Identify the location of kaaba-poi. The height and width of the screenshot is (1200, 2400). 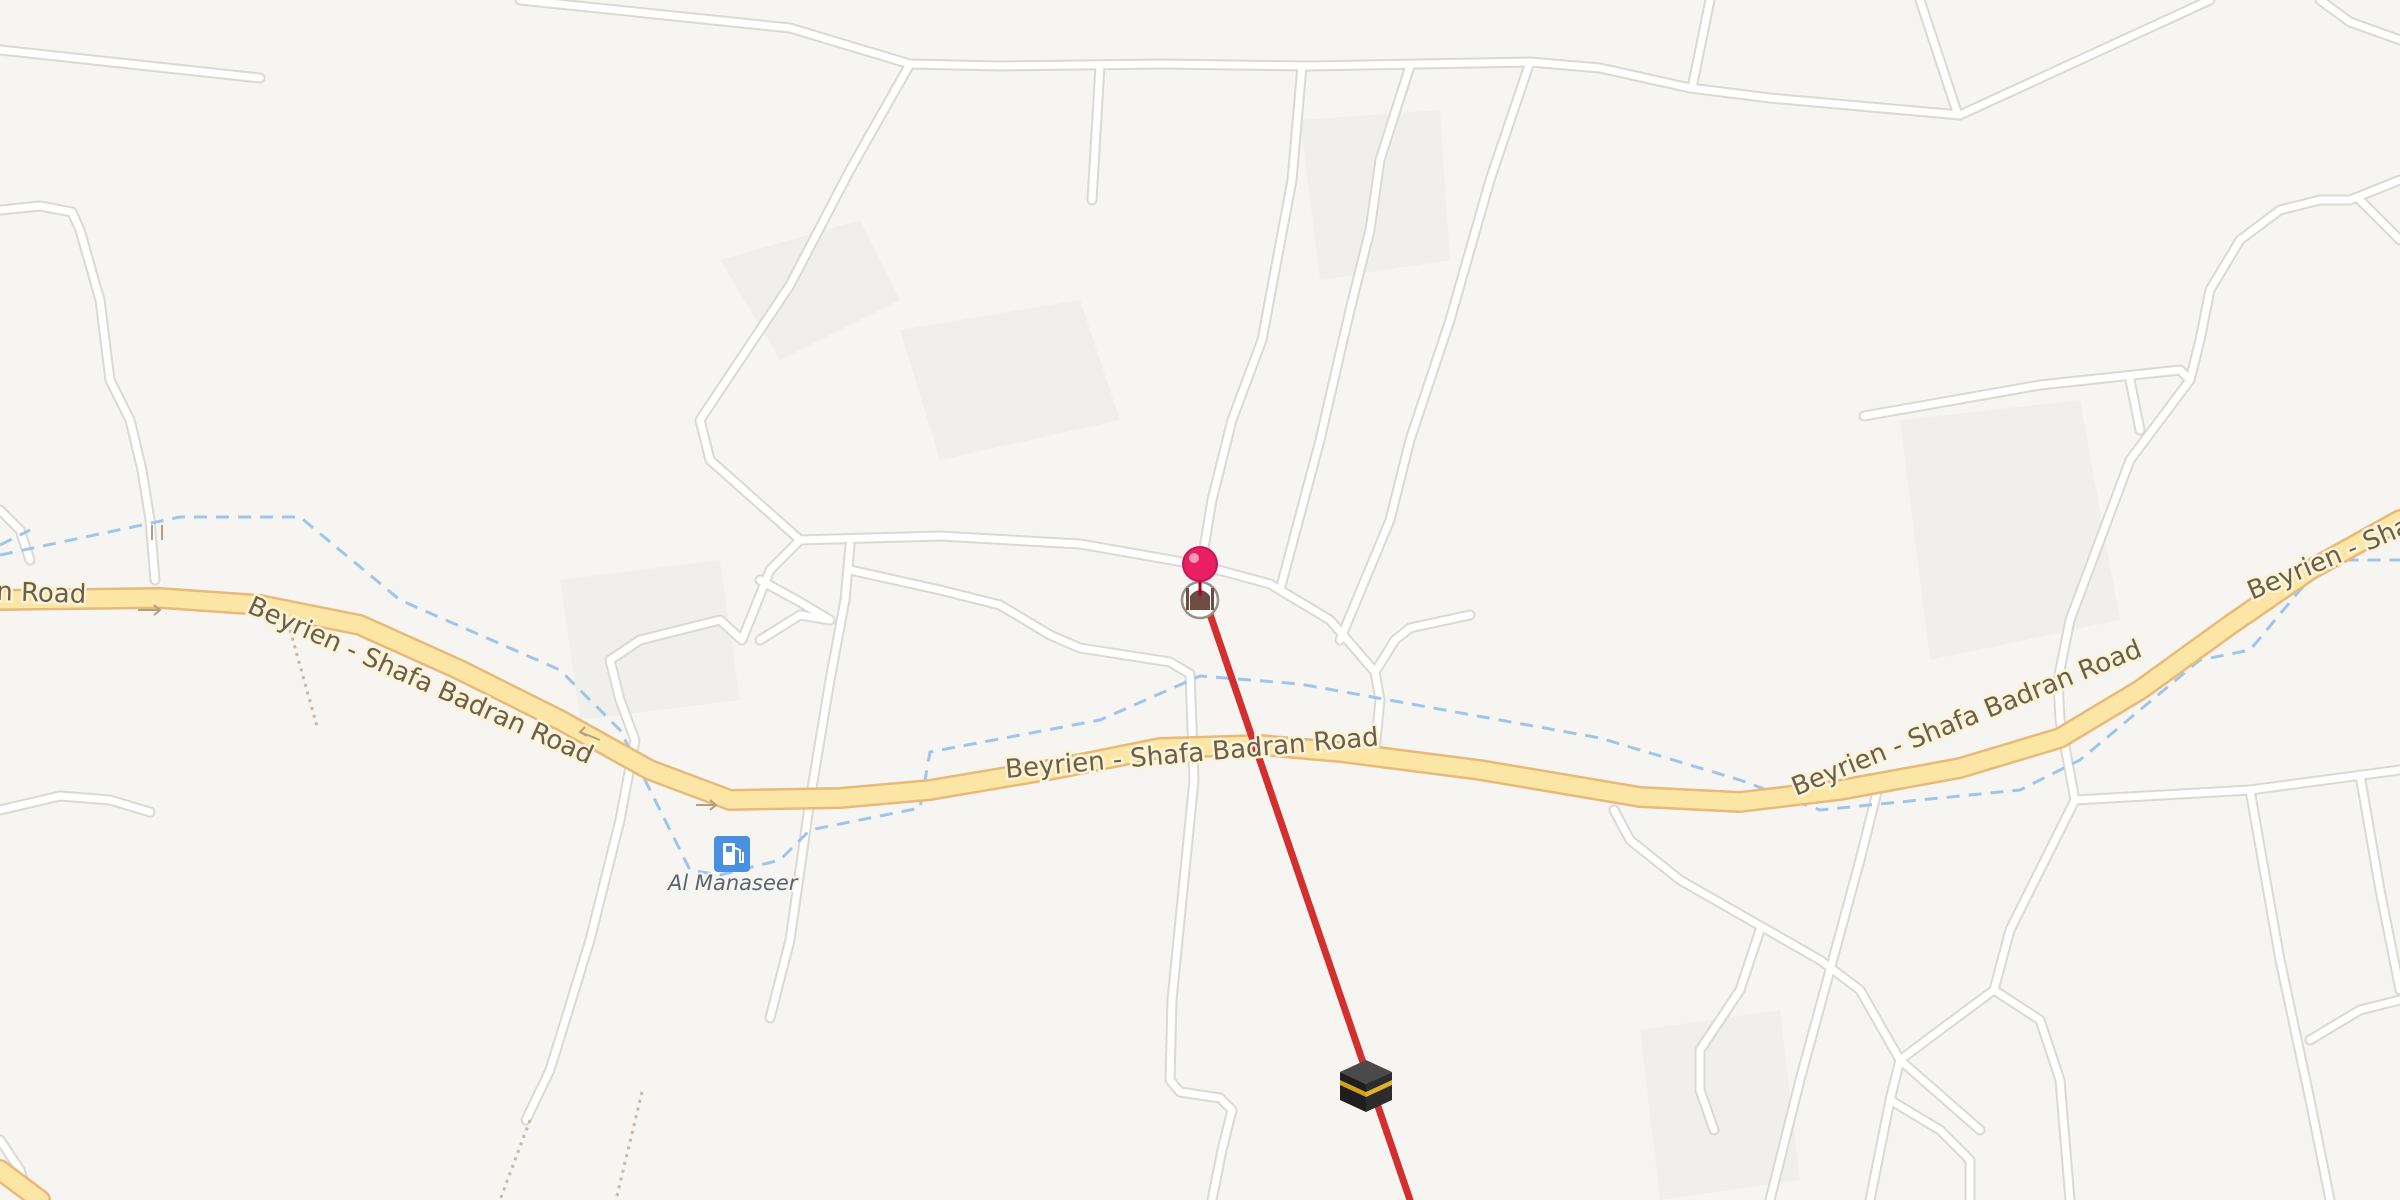
(1366, 1086).